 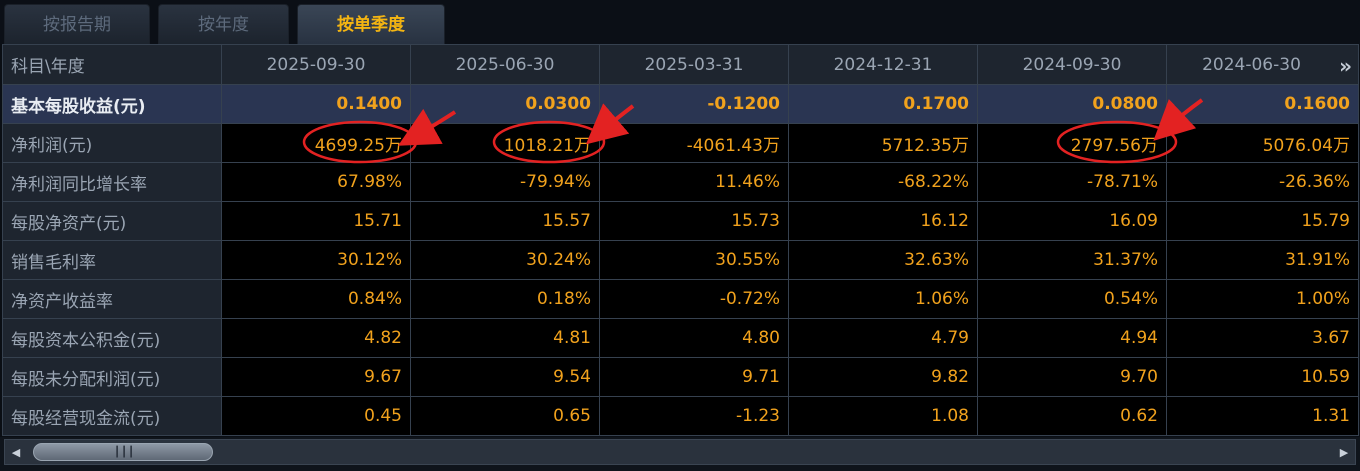 I want to click on table-cell: 0.45, so click(x=316, y=416).